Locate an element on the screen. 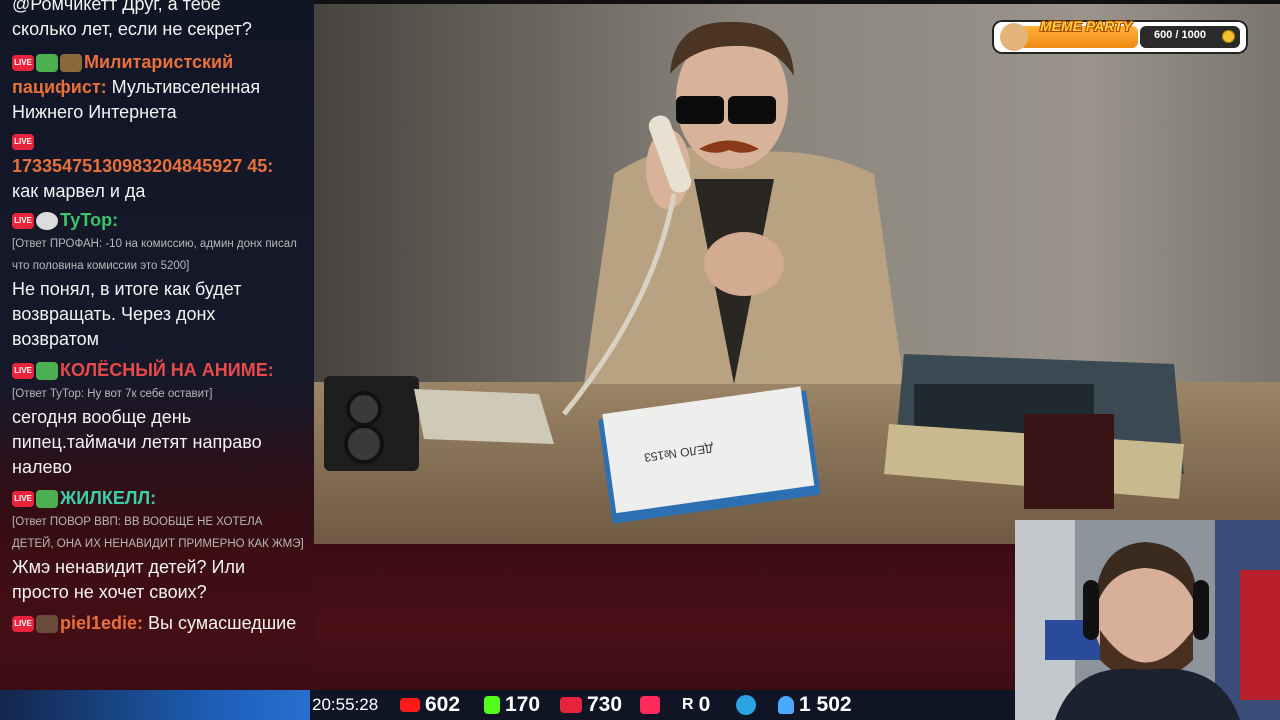 The image size is (1280, 720). chat-message: LIVE piel1edie: Вы сумасшедшие is located at coordinates (157, 623).